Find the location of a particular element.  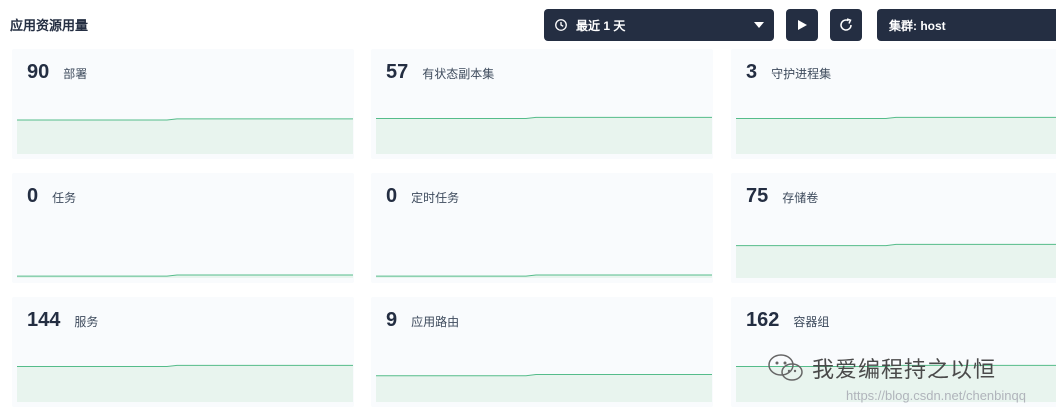

resource-card: 144 服务 is located at coordinates (183, 352).